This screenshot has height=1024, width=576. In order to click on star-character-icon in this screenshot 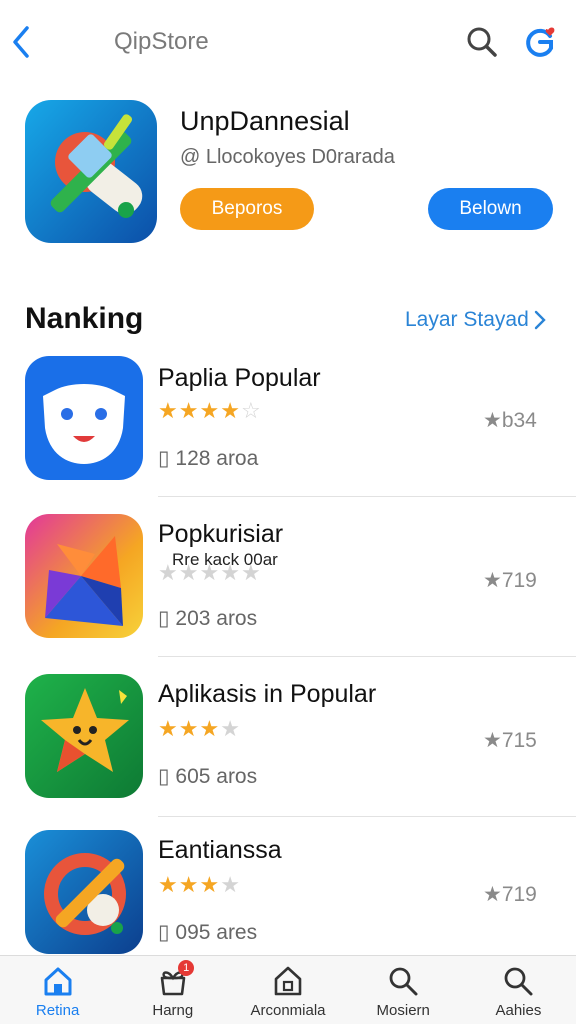, I will do `click(84, 736)`.